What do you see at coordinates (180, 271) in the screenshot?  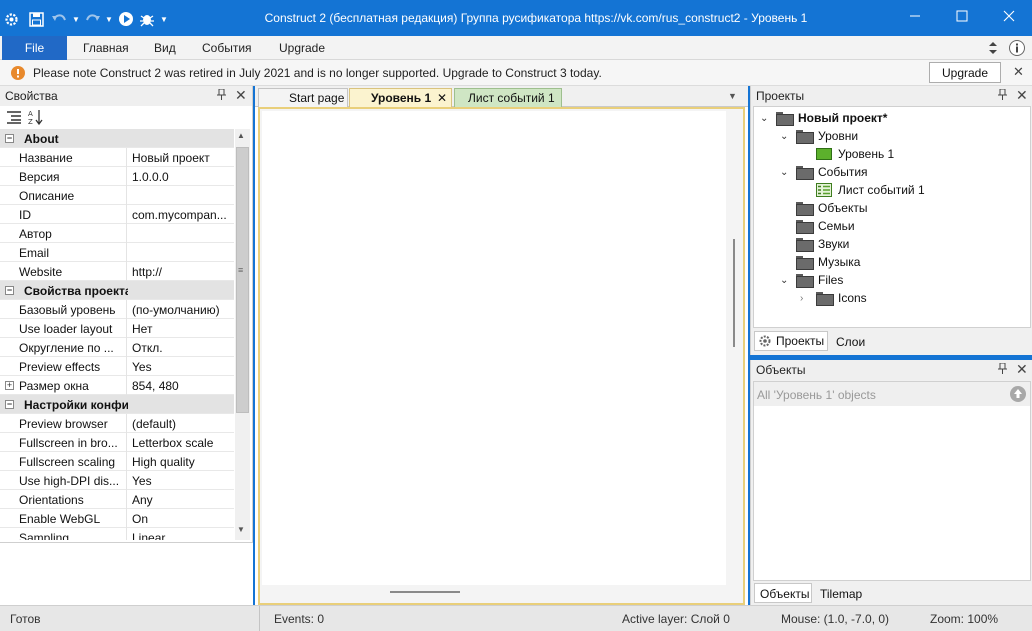 I see `property-value: http://` at bounding box center [180, 271].